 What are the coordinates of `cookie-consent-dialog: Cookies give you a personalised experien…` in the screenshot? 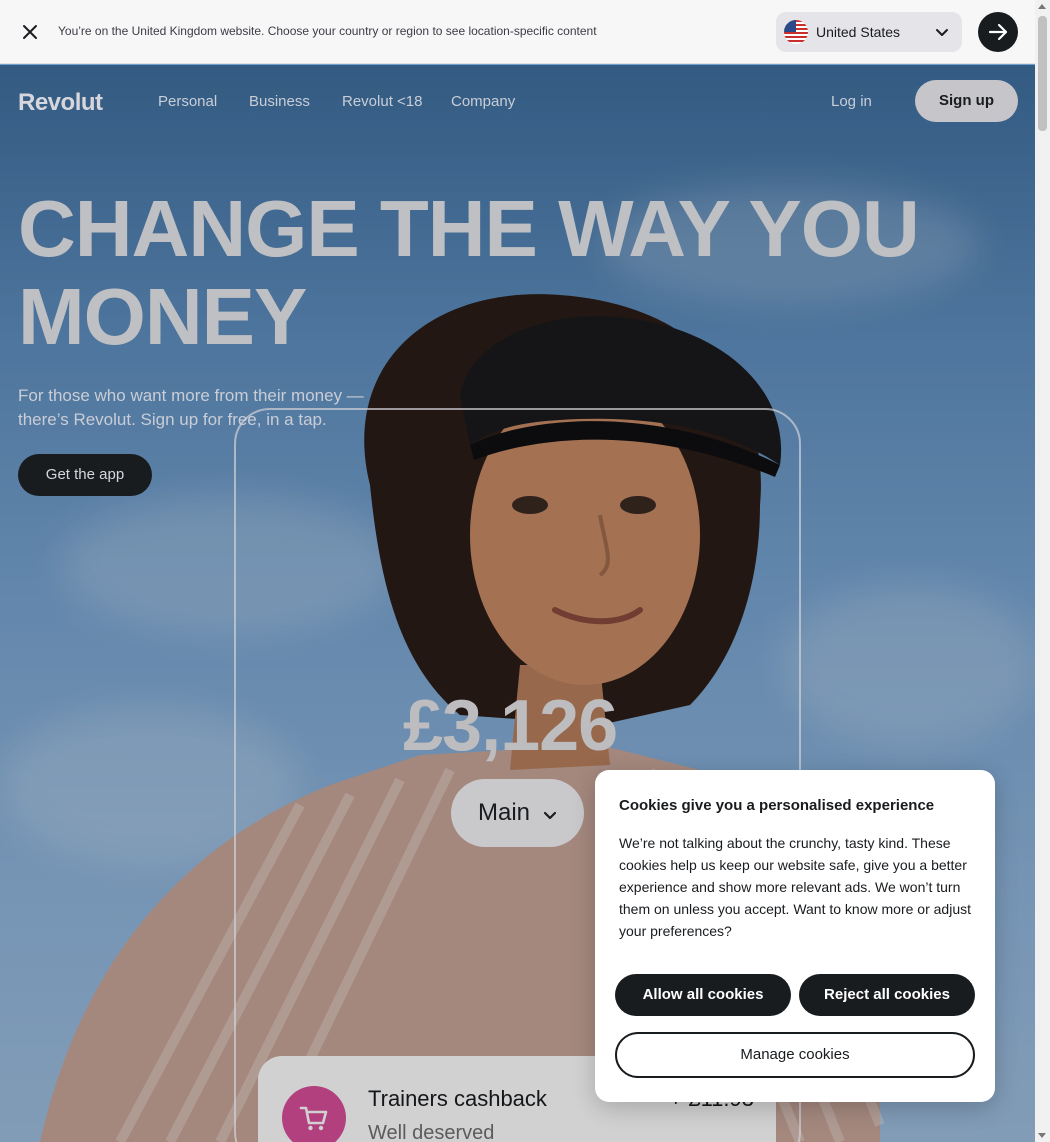 It's located at (795, 936).